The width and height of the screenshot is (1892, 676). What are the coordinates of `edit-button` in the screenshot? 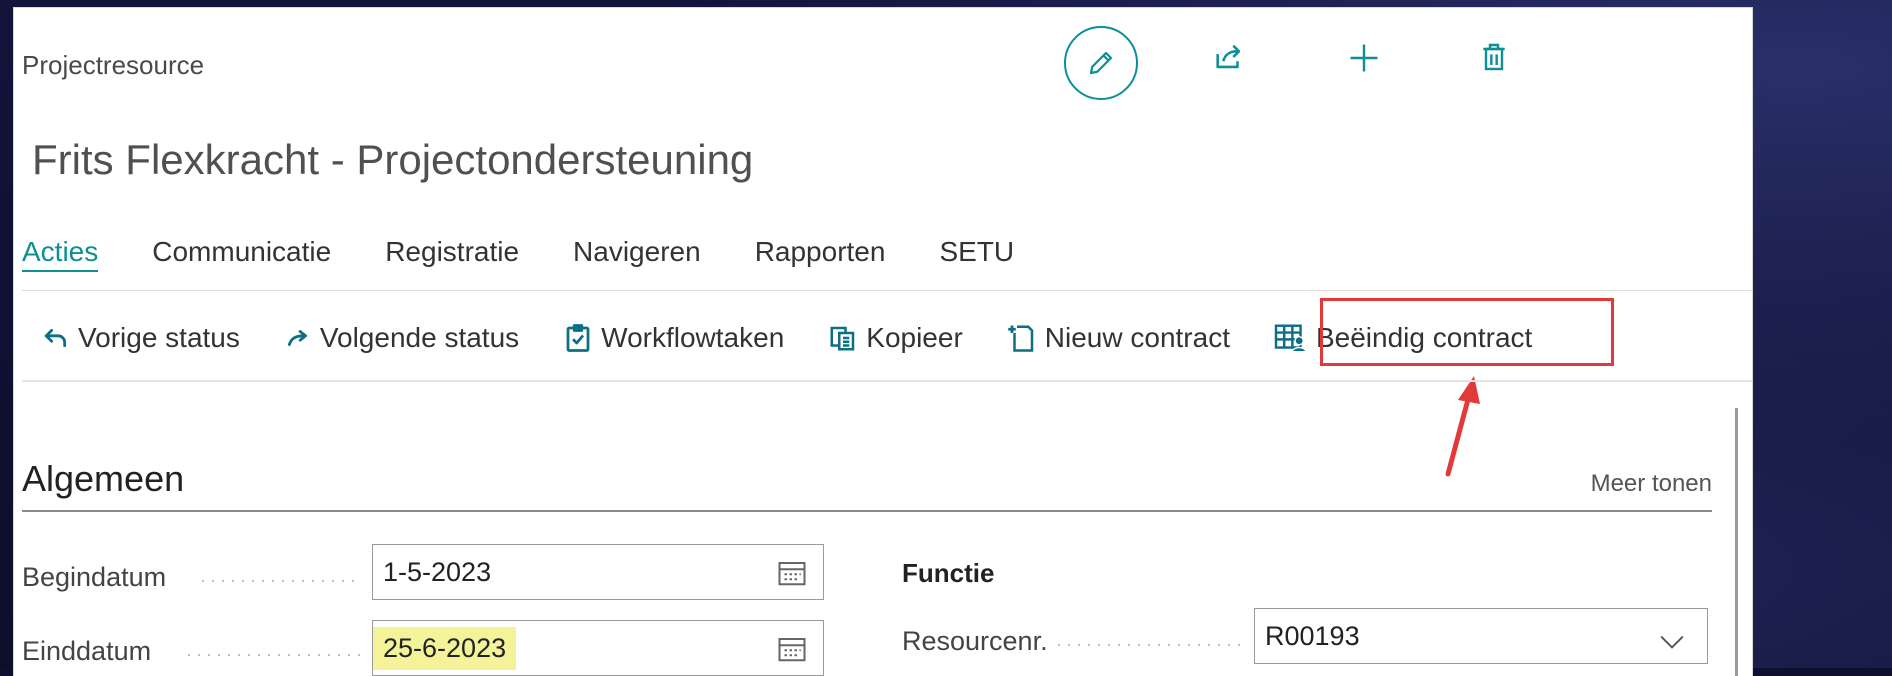 It's located at (1101, 63).